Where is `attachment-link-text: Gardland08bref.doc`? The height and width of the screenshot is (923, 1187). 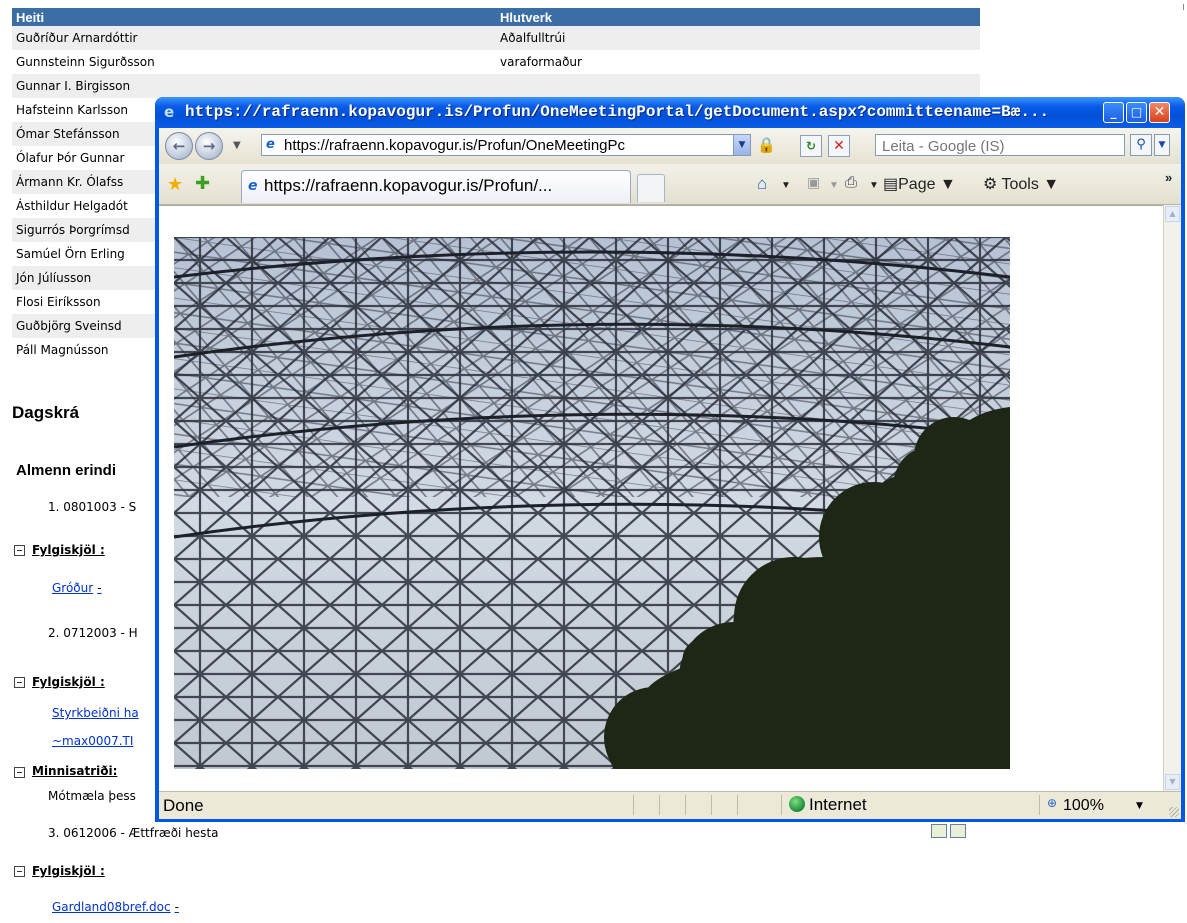 attachment-link-text: Gardland08bref.doc is located at coordinates (111, 907).